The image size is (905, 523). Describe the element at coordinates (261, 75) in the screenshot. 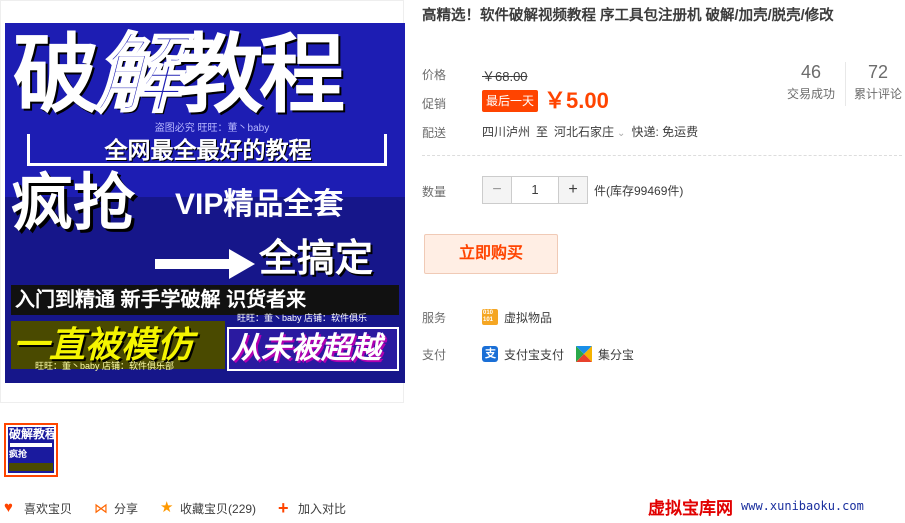

I see `poster-headline-3: 教程` at that location.